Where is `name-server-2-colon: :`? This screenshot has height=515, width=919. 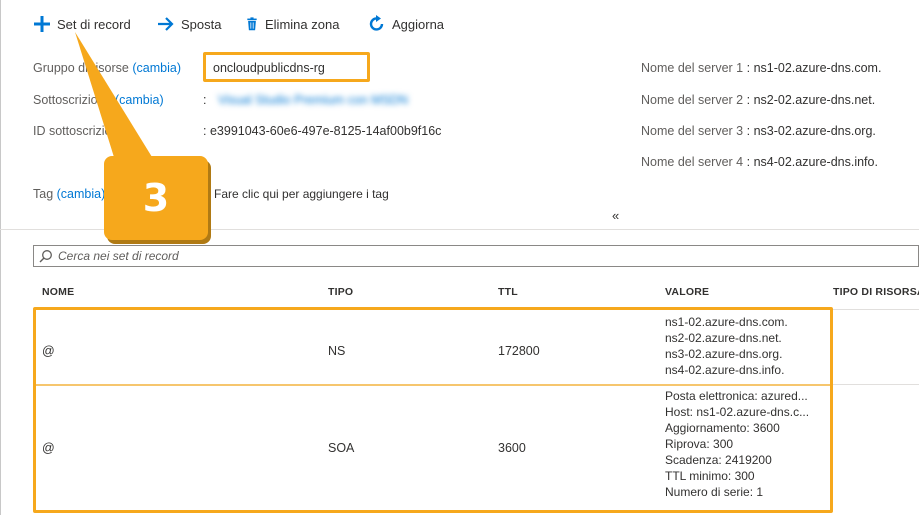 name-server-2-colon: : is located at coordinates (748, 100).